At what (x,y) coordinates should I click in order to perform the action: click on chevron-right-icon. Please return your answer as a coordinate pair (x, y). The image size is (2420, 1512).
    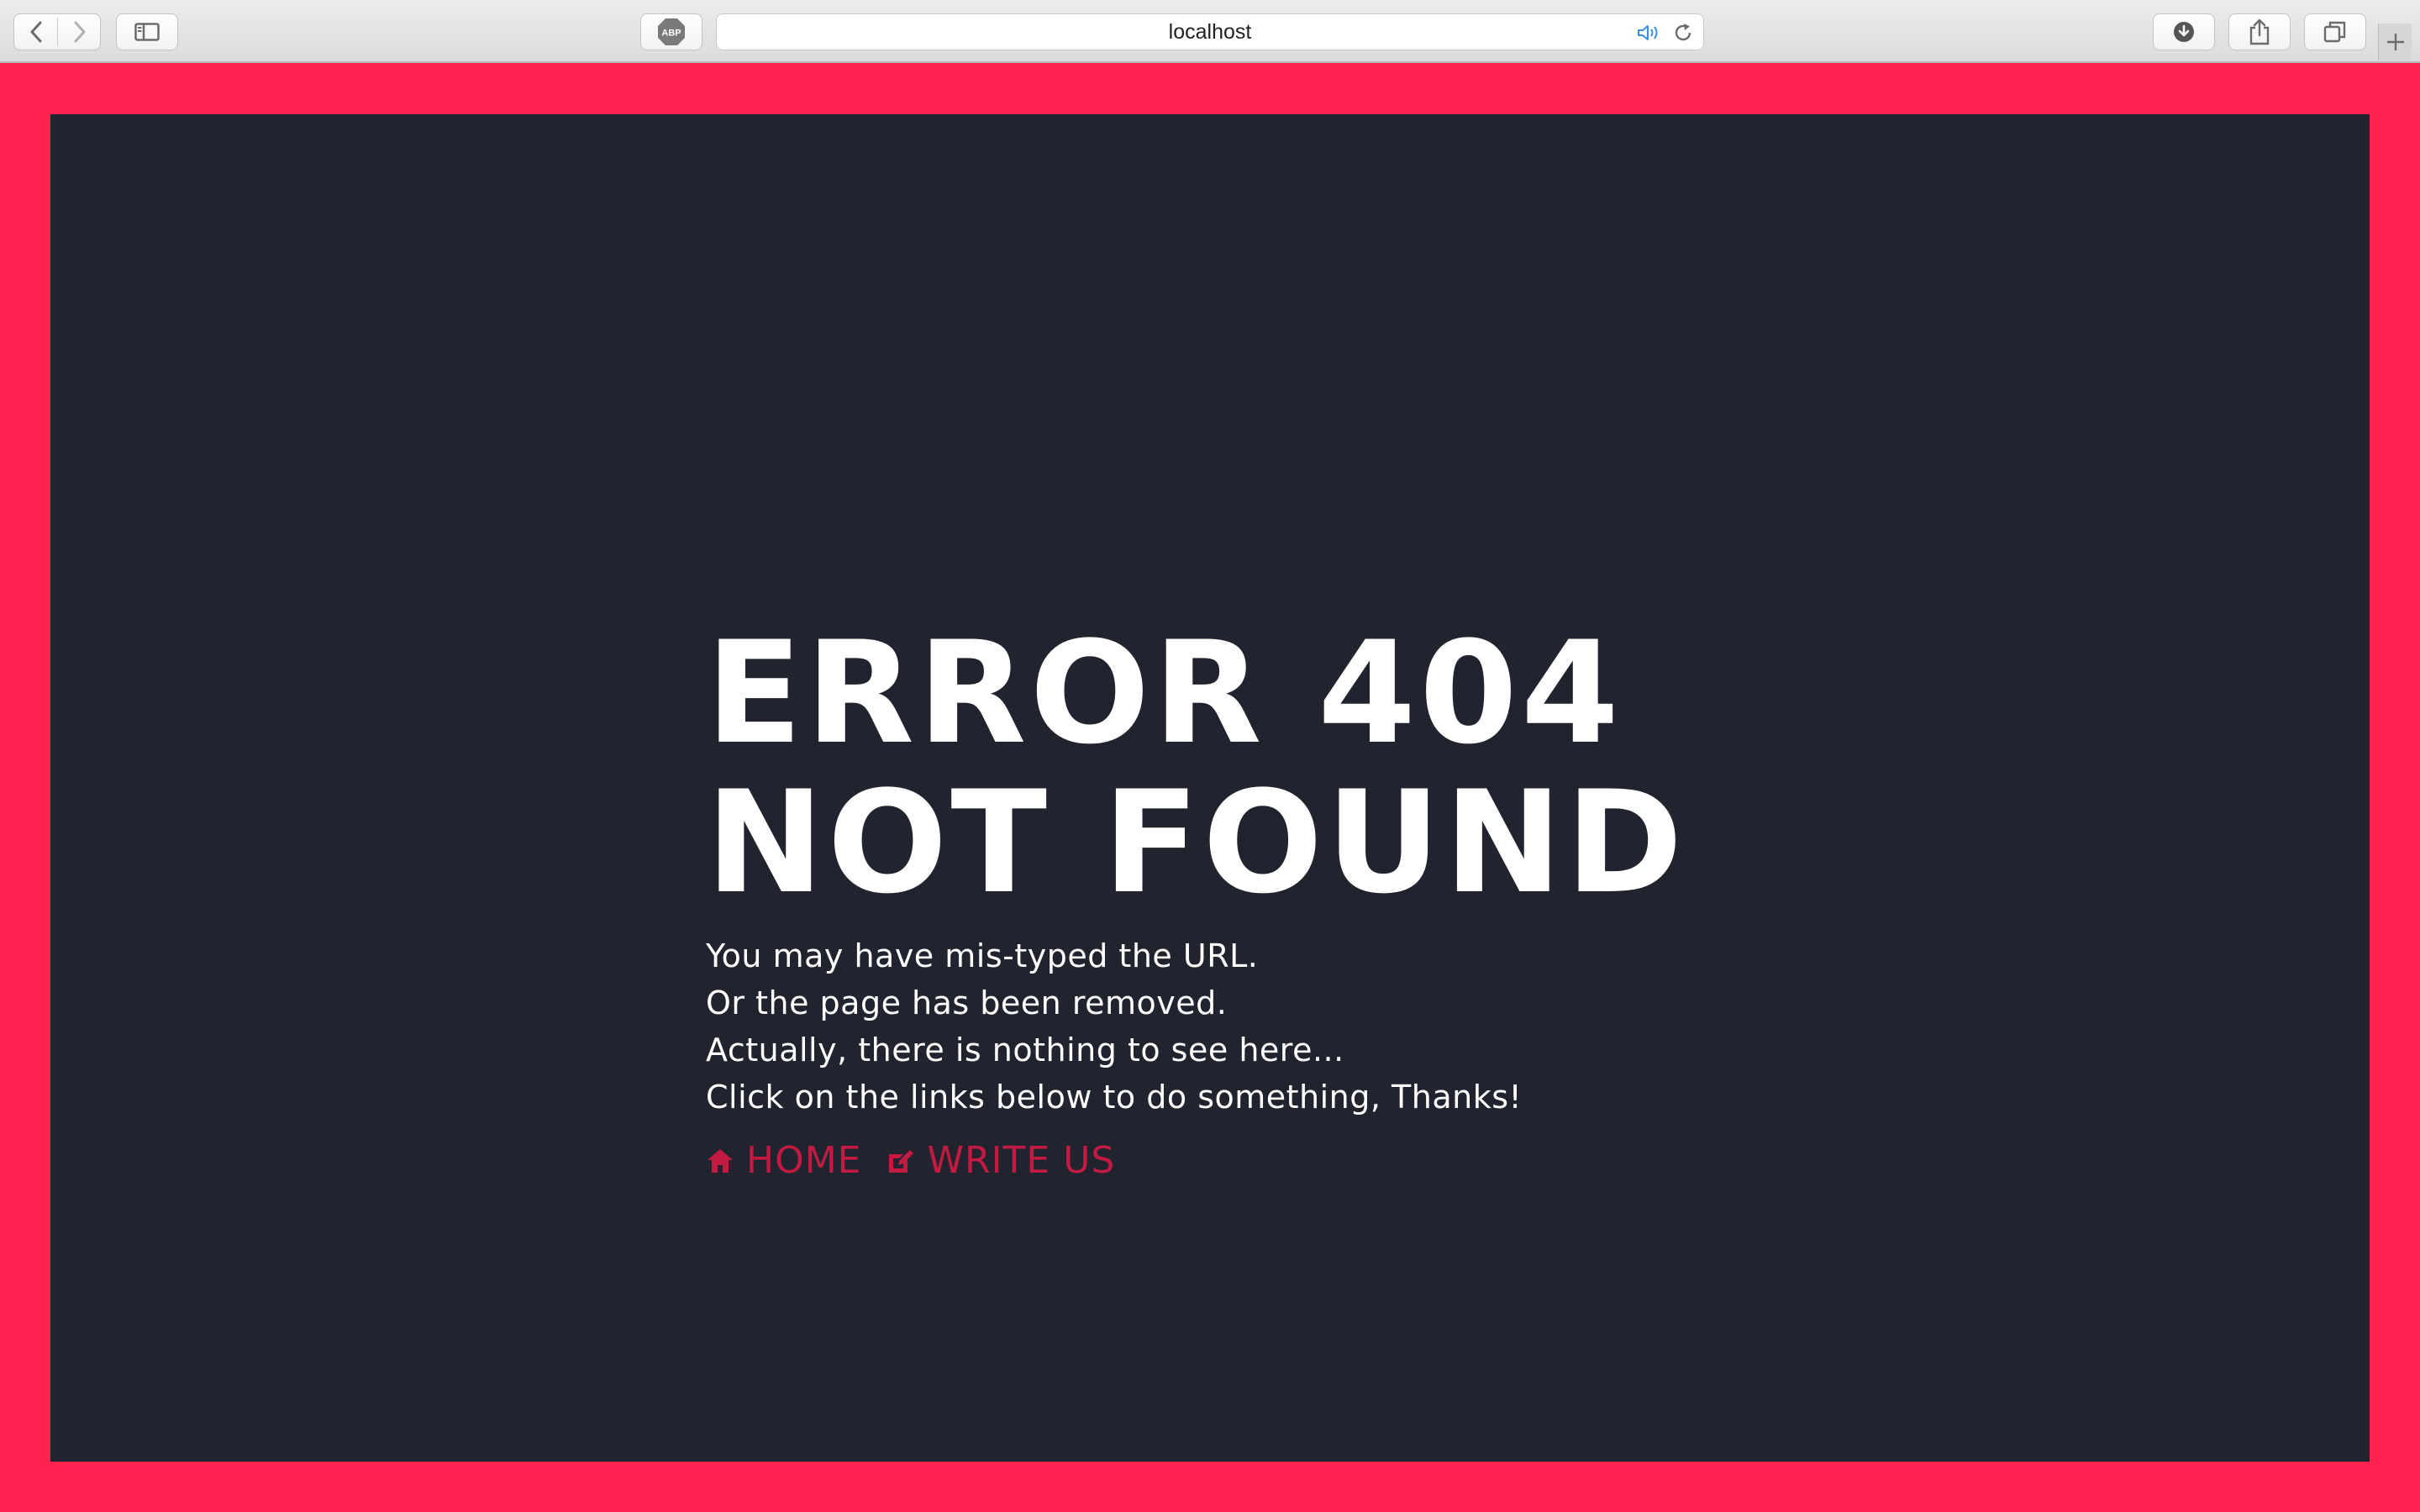
    Looking at the image, I should click on (79, 32).